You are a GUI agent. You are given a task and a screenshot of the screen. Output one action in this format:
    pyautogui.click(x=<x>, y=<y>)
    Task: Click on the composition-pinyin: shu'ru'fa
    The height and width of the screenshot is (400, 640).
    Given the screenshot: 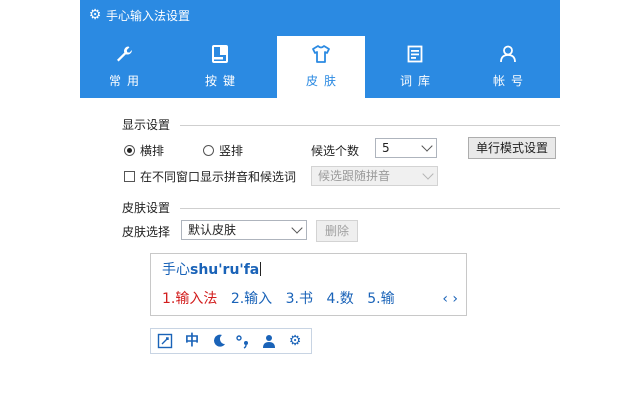 What is the action you would take?
    pyautogui.click(x=225, y=270)
    